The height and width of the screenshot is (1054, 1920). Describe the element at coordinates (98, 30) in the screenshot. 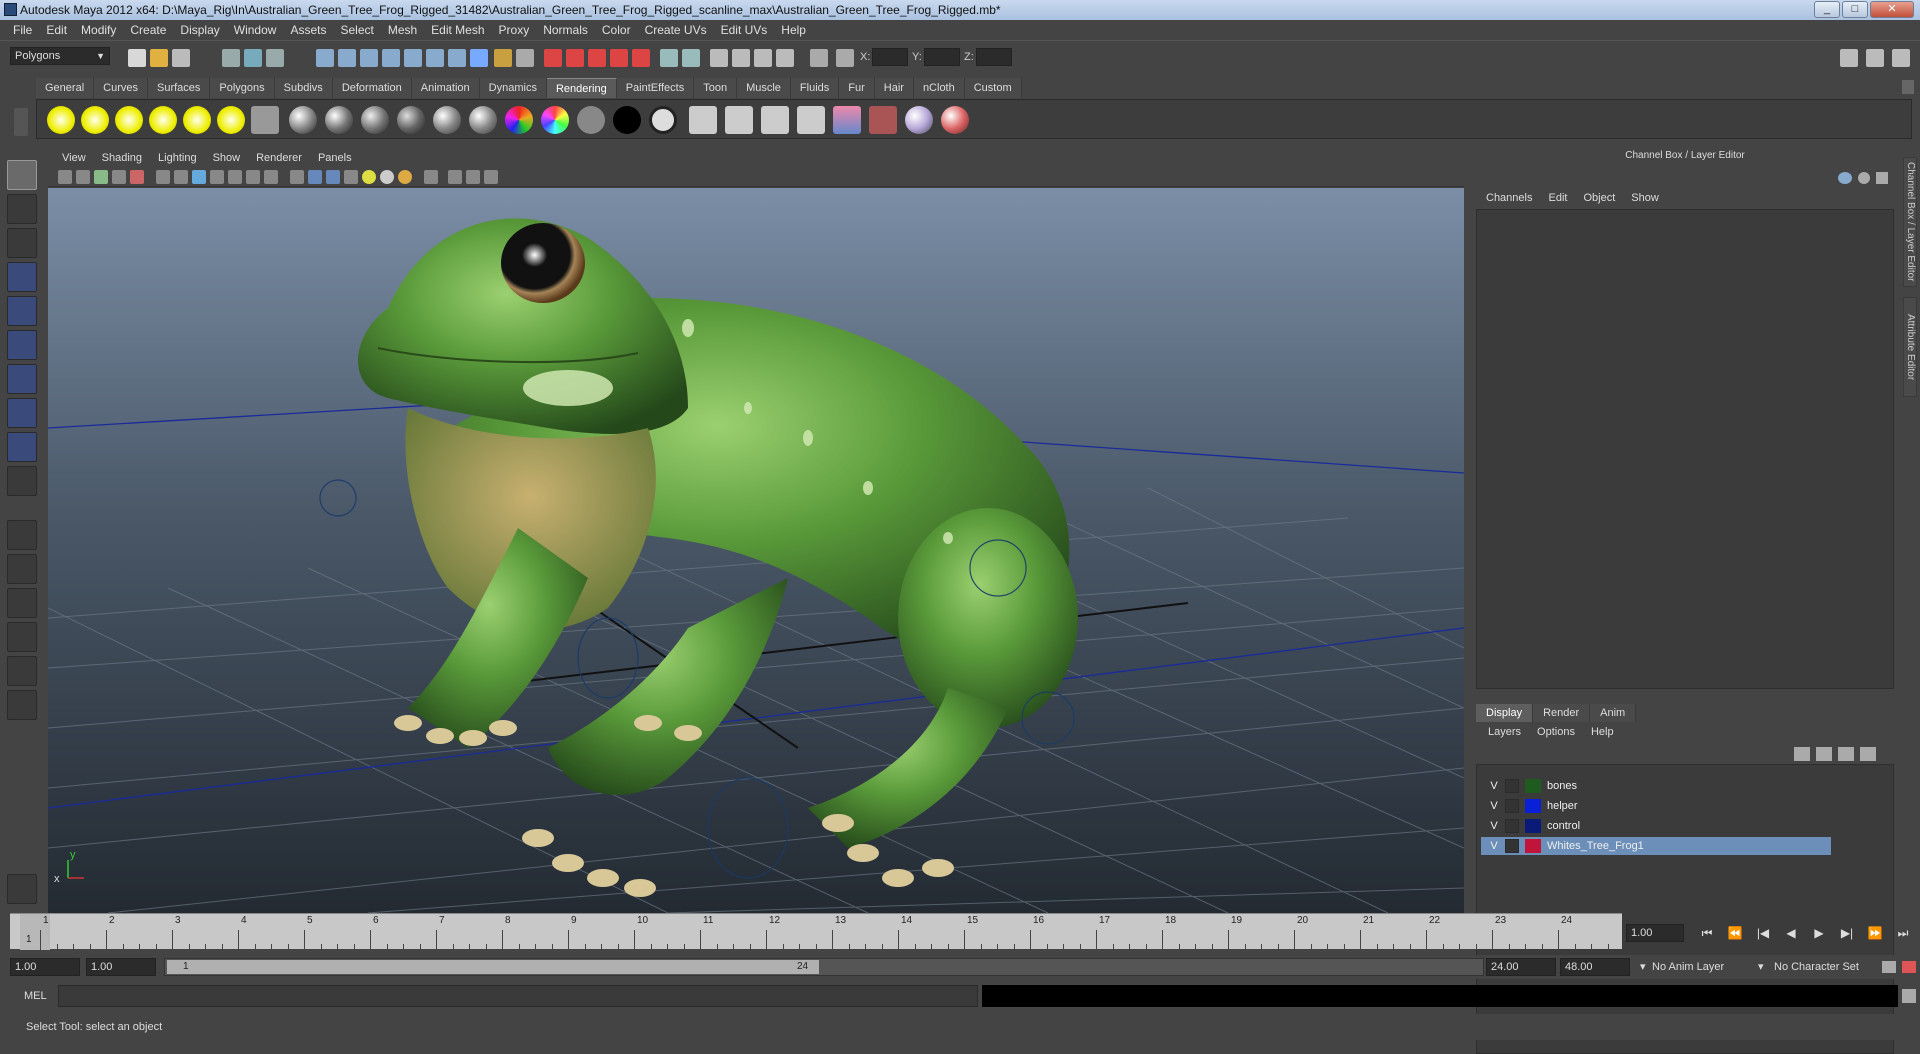

I see `menu-modify: Modify` at that location.